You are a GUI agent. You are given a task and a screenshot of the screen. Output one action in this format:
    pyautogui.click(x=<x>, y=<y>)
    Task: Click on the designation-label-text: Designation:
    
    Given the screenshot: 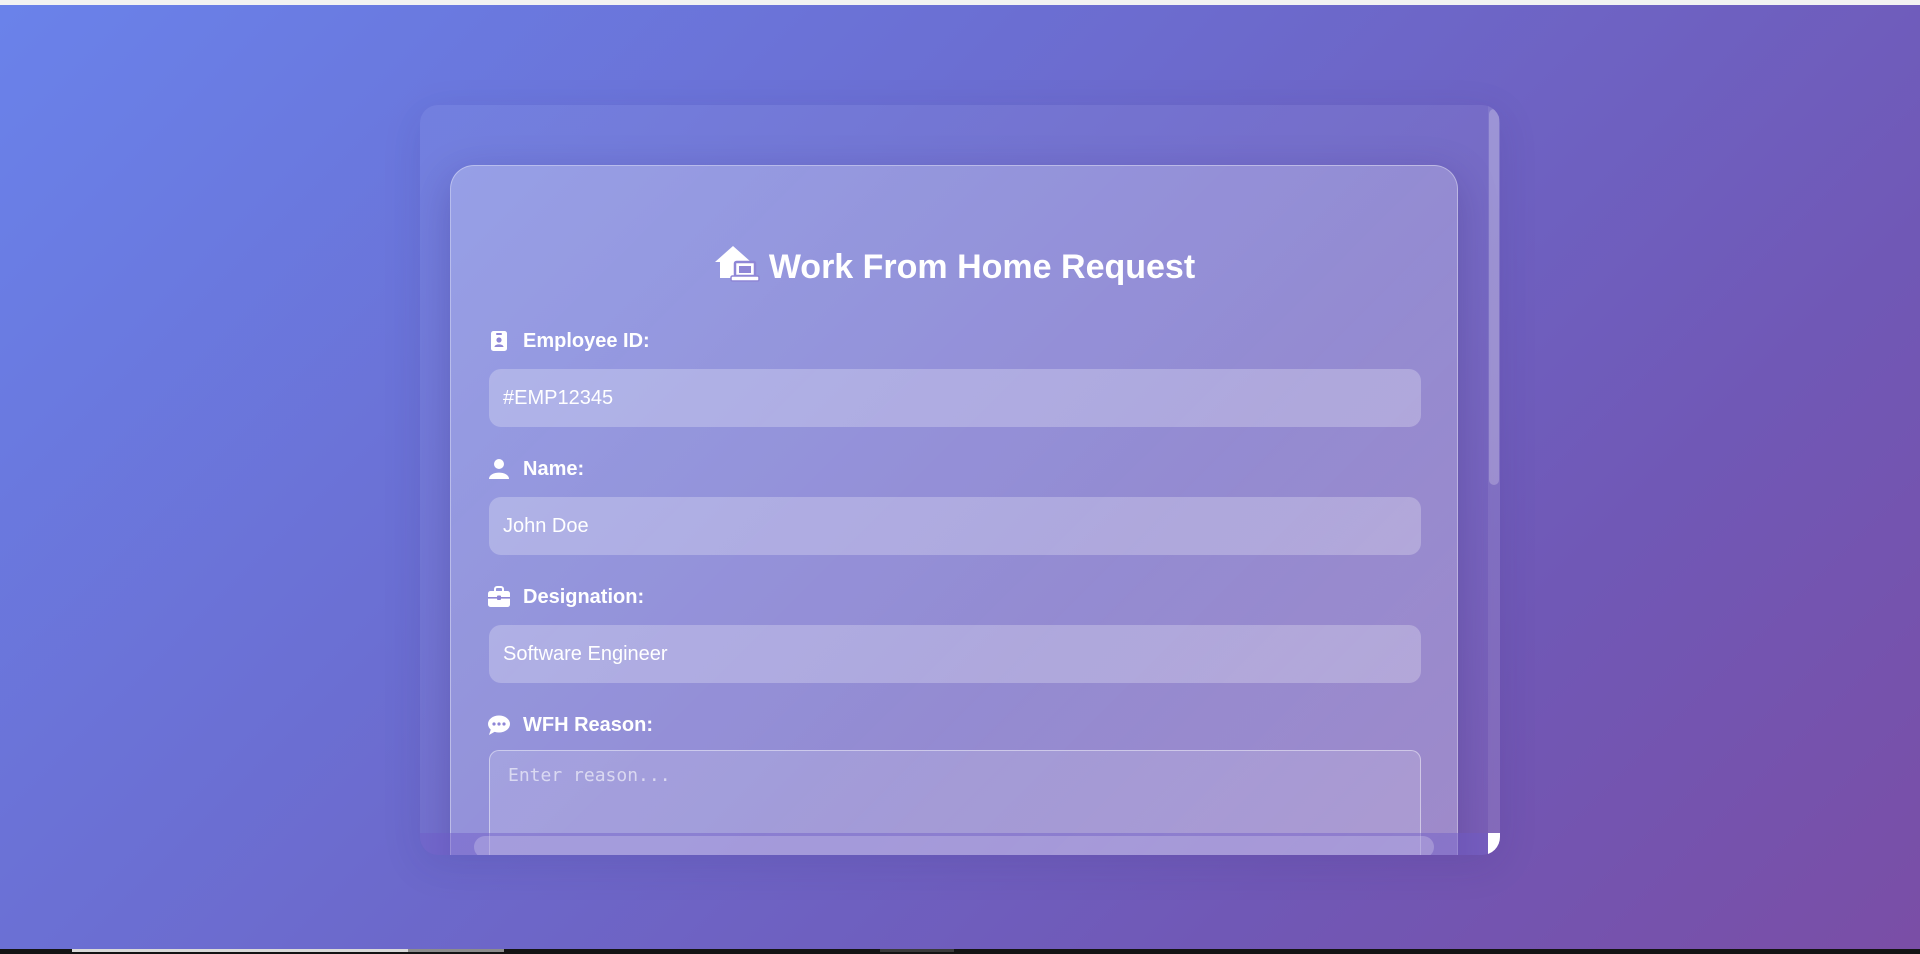 What is the action you would take?
    pyautogui.click(x=584, y=597)
    